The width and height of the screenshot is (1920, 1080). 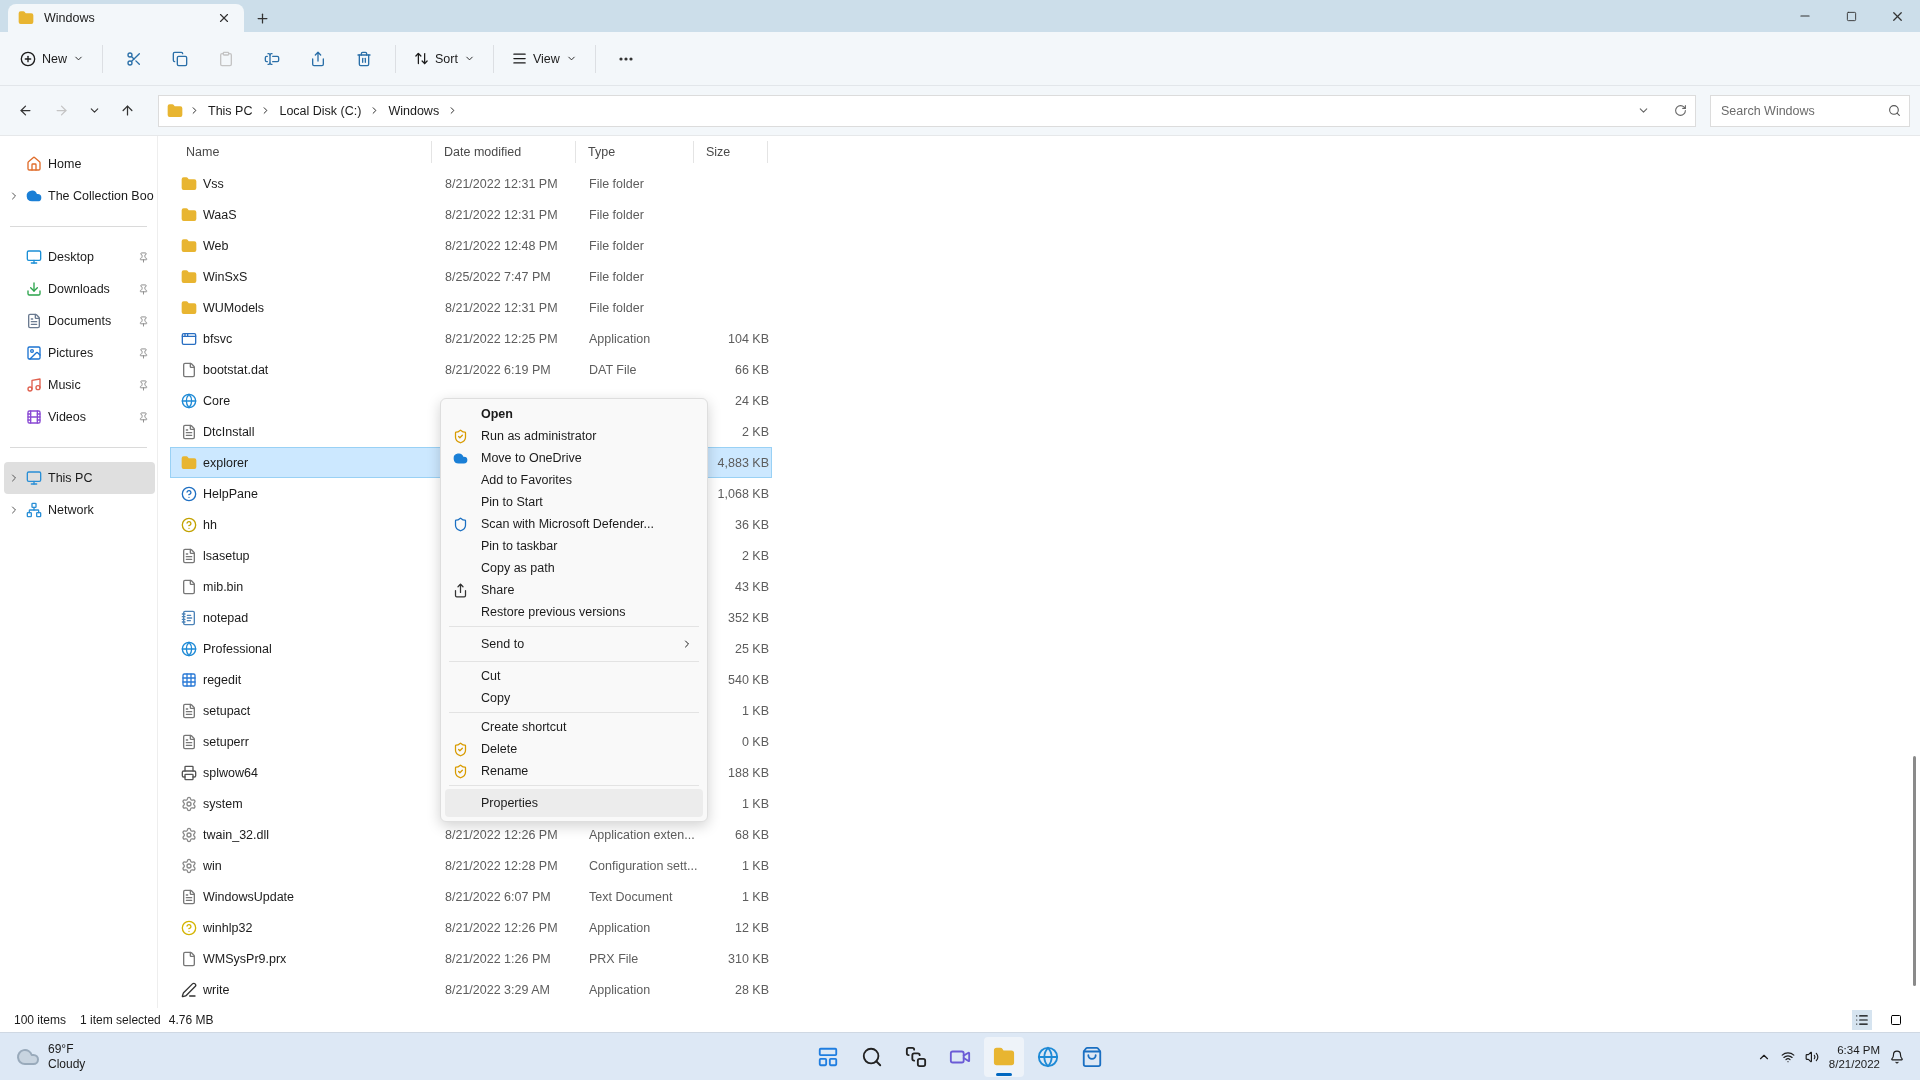 What do you see at coordinates (498, 369) in the screenshot?
I see `date-modified: 8/21/2022 6:19 PM` at bounding box center [498, 369].